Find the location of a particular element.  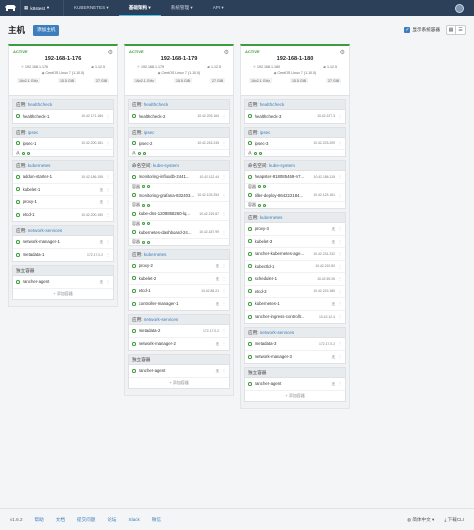

container-row: heapster-818085469-n7... 10.42.186.115 ⋮ is located at coordinates (295, 177).